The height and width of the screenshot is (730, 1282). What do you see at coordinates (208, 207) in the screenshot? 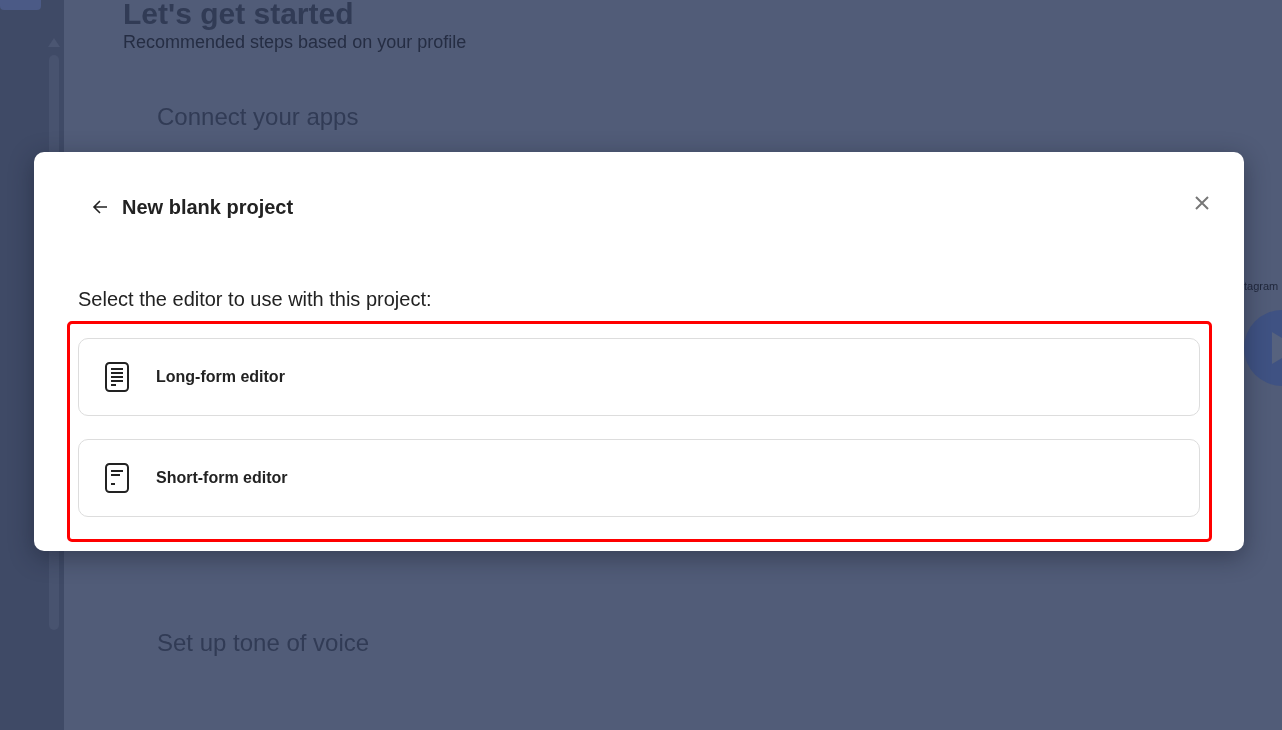
I see `dialog-title: New blank project` at bounding box center [208, 207].